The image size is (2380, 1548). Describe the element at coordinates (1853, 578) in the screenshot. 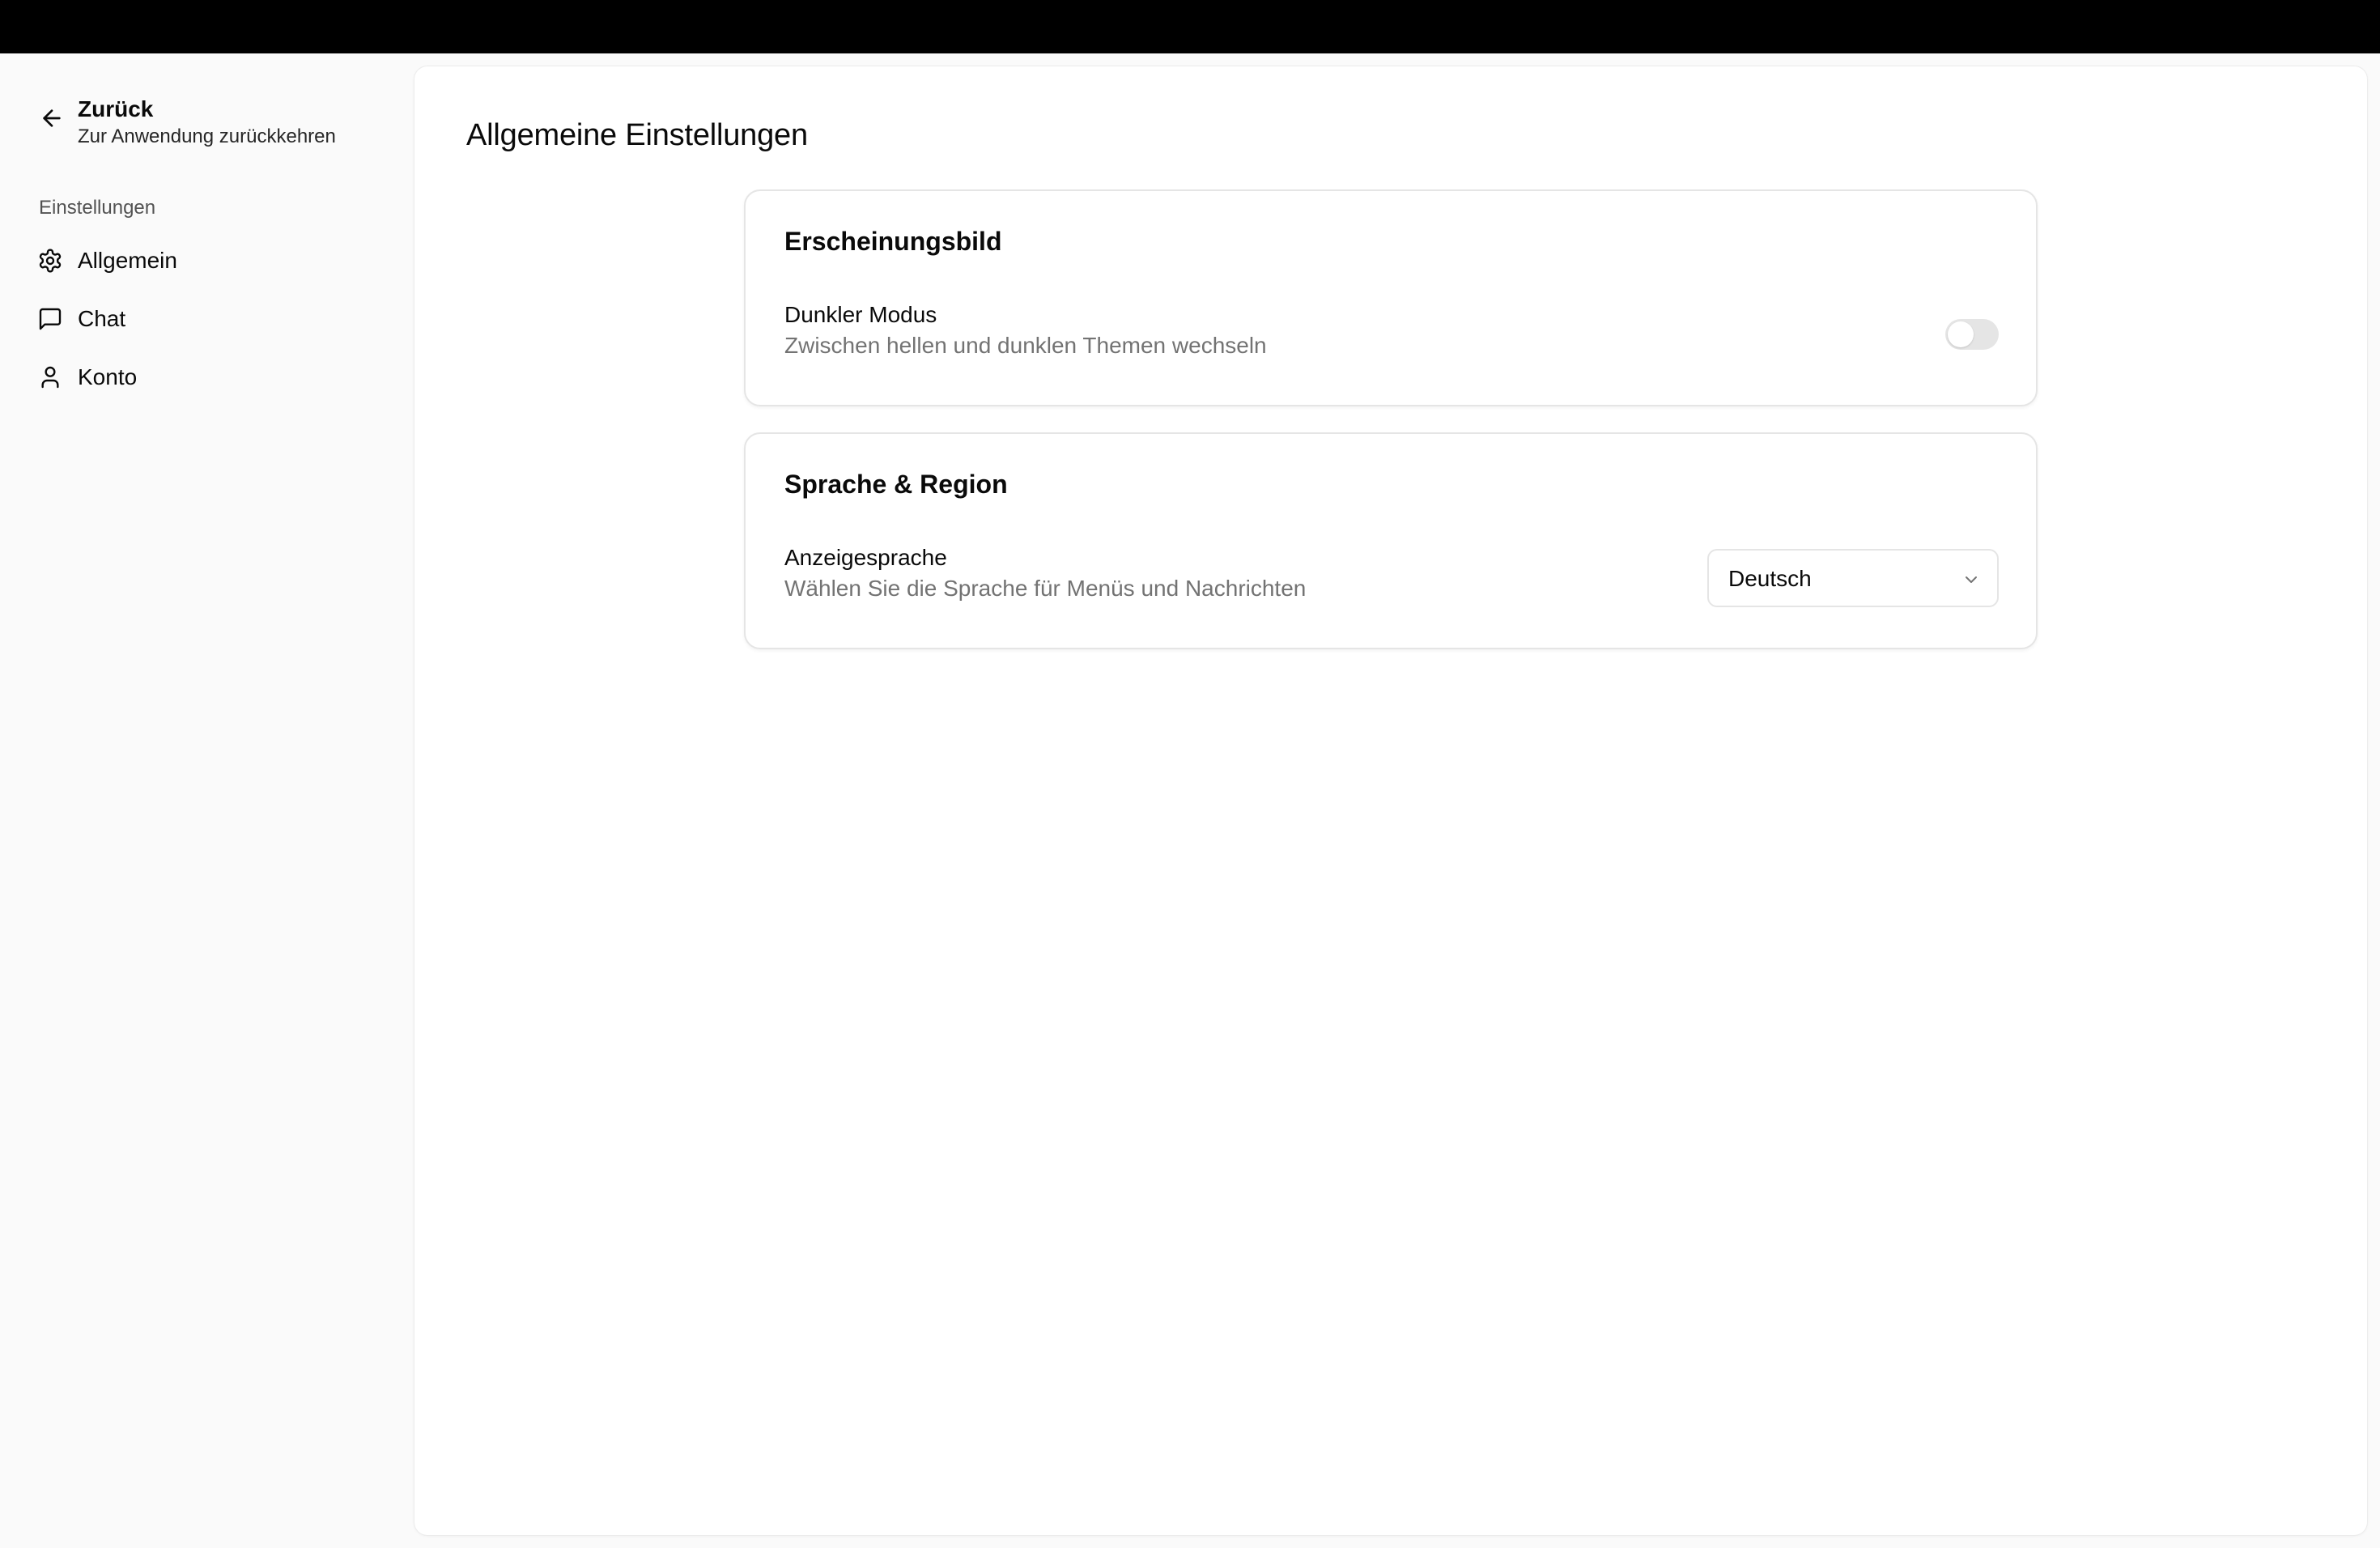

I see `language-select: Deutsch` at that location.